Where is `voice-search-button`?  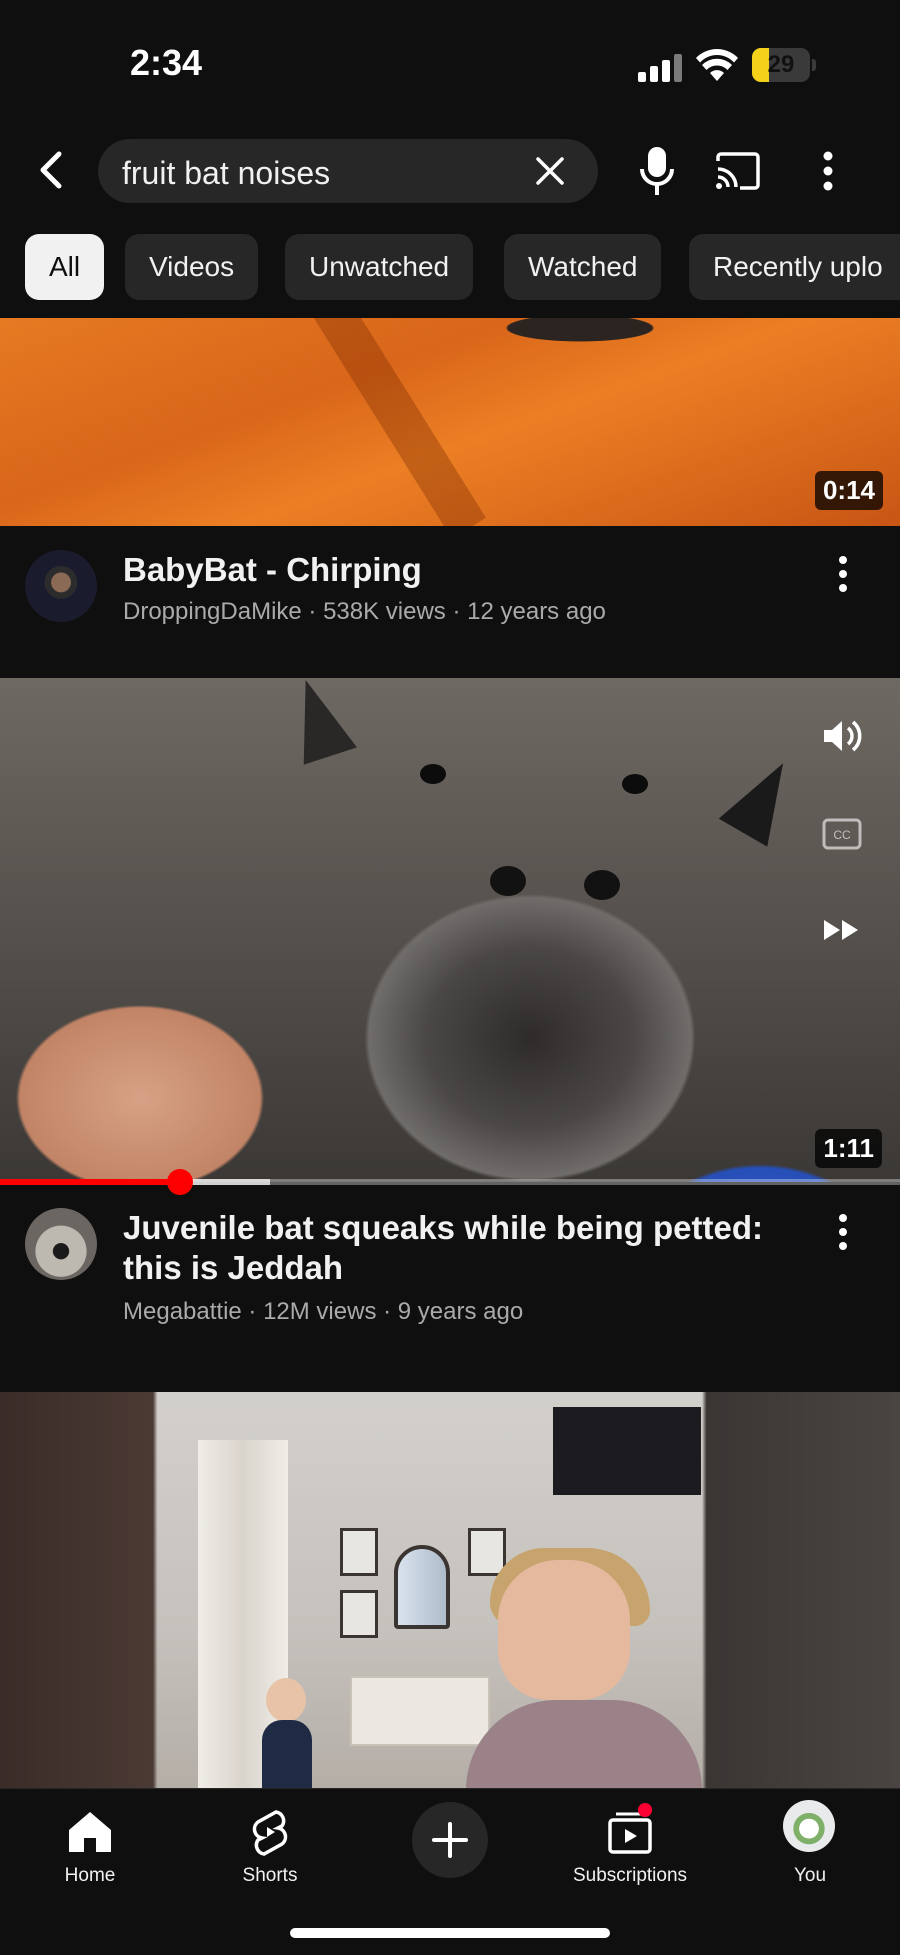
voice-search-button is located at coordinates (657, 171).